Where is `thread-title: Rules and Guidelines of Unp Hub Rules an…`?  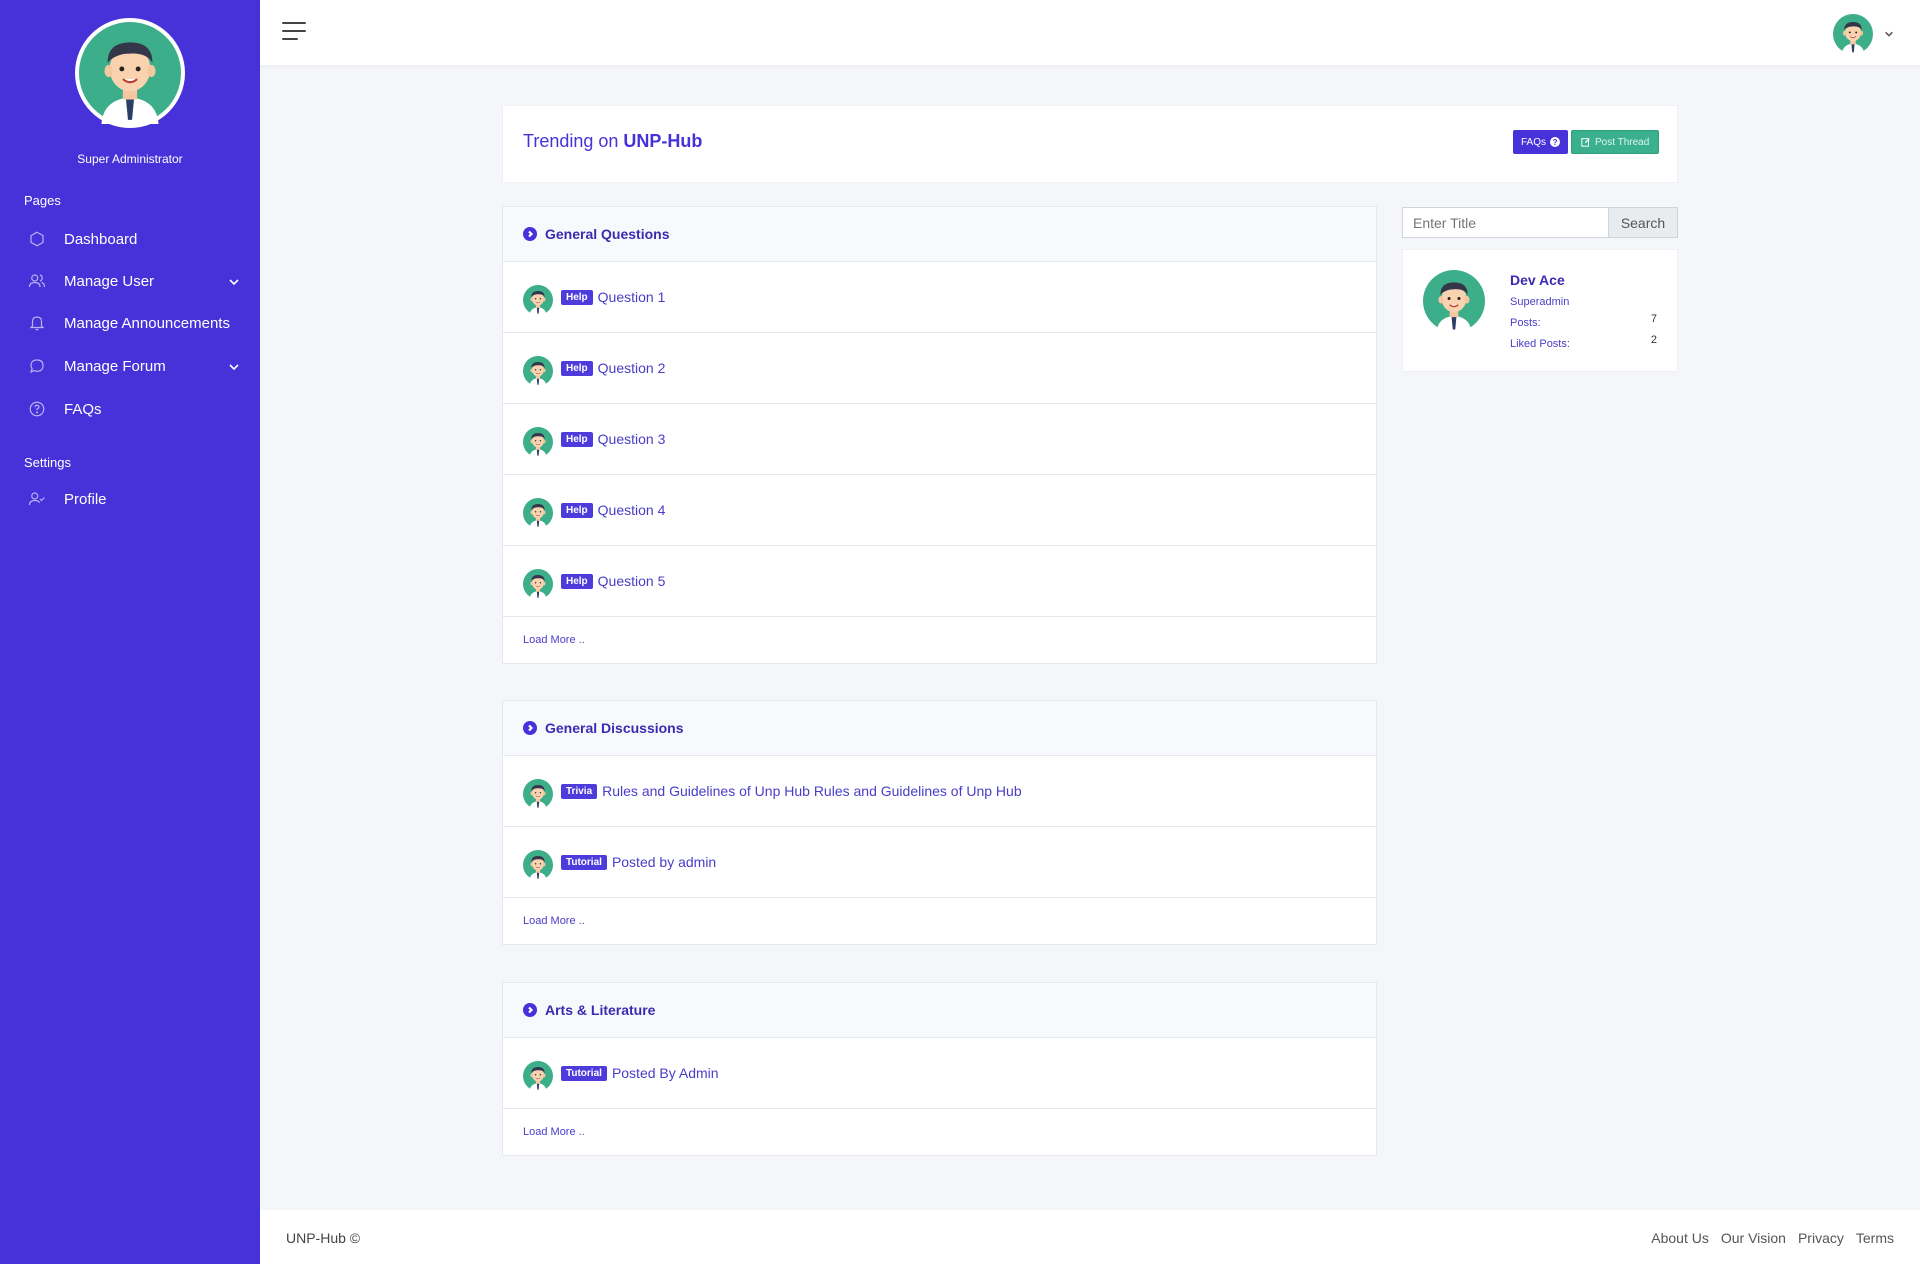 thread-title: Rules and Guidelines of Unp Hub Rules an… is located at coordinates (811, 791).